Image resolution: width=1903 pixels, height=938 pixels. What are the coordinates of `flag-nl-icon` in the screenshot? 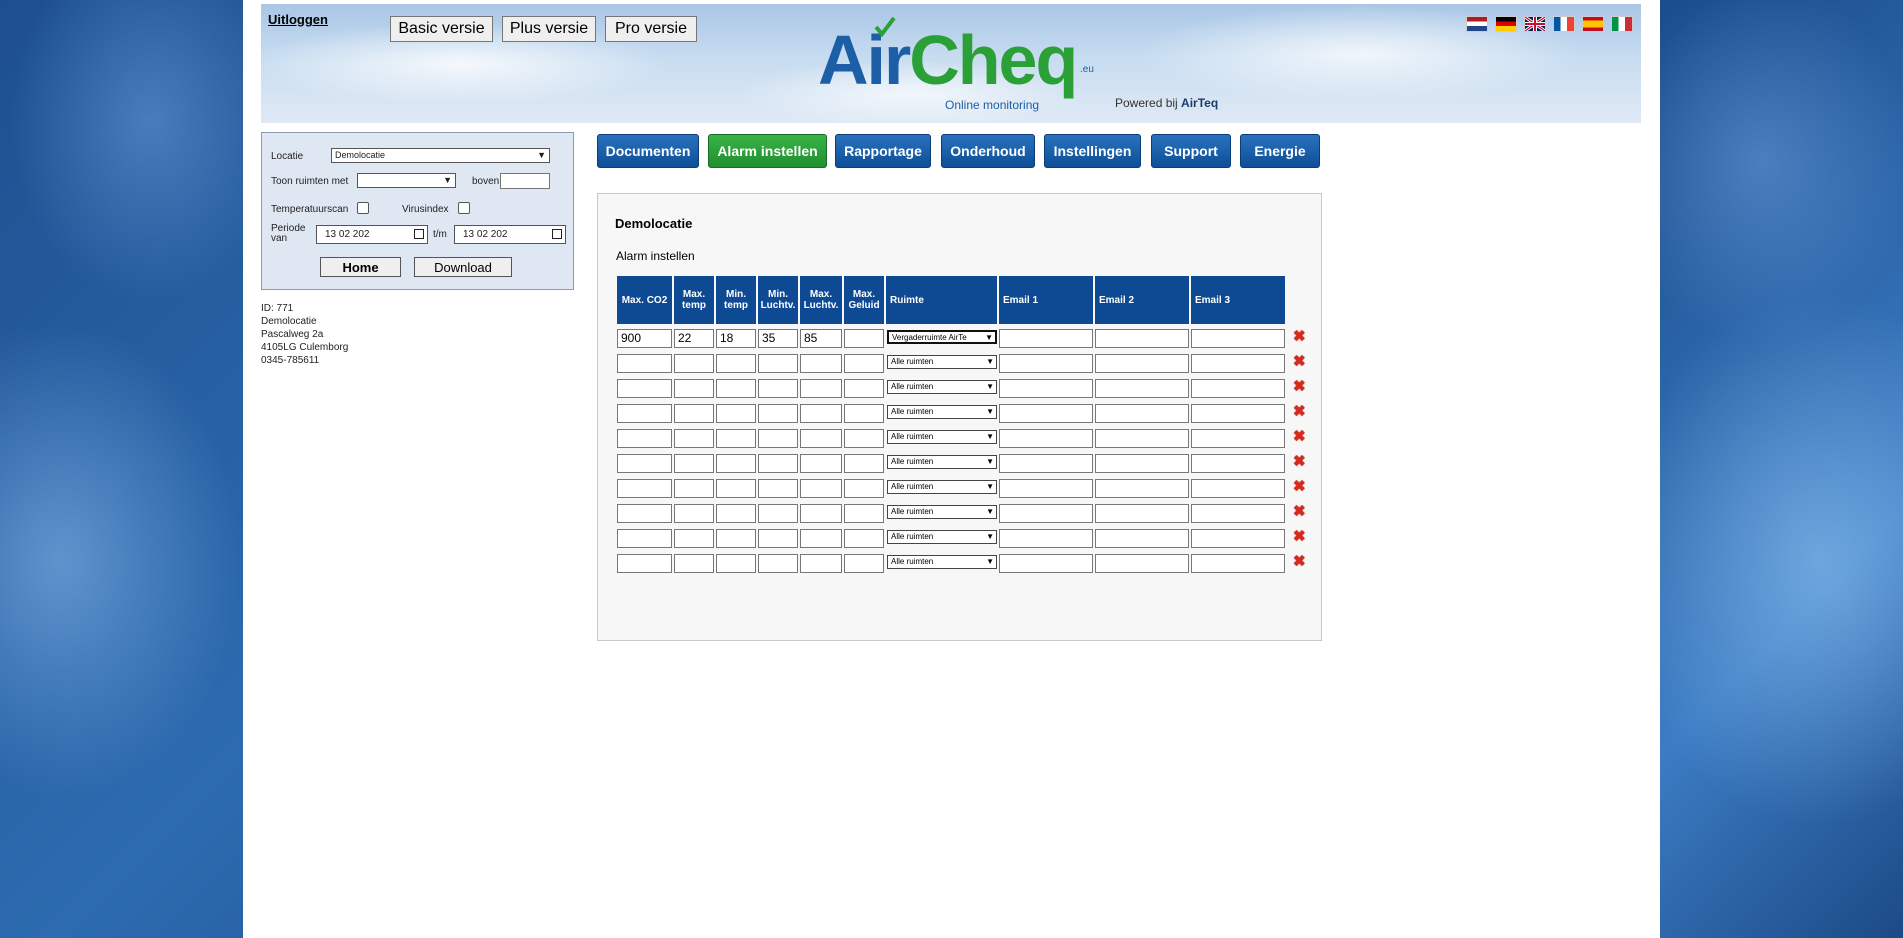 It's located at (1477, 24).